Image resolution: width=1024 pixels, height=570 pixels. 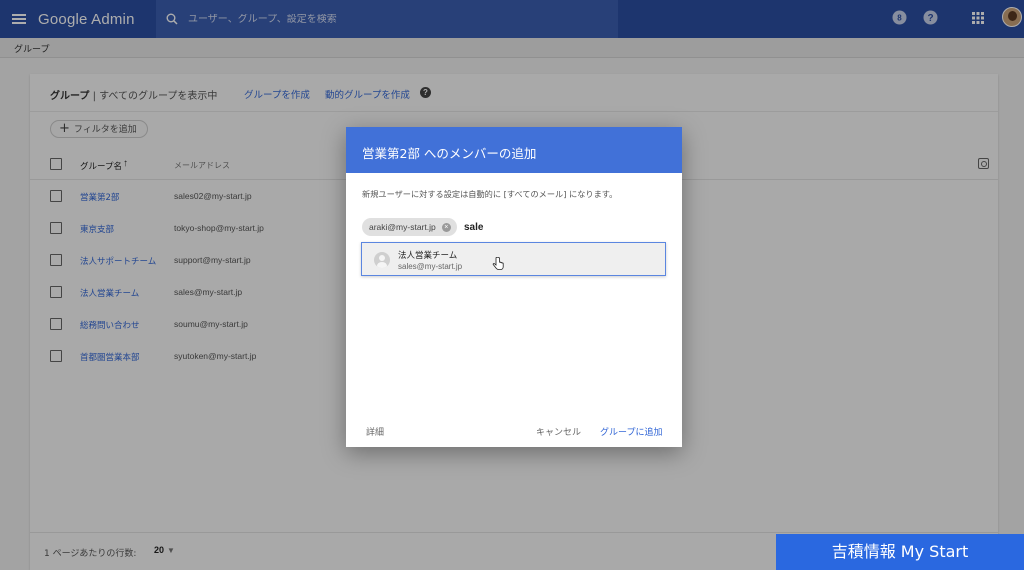 What do you see at coordinates (449, 153) in the screenshot?
I see `dialog-title: 営業第2部 へのメンバーの追加` at bounding box center [449, 153].